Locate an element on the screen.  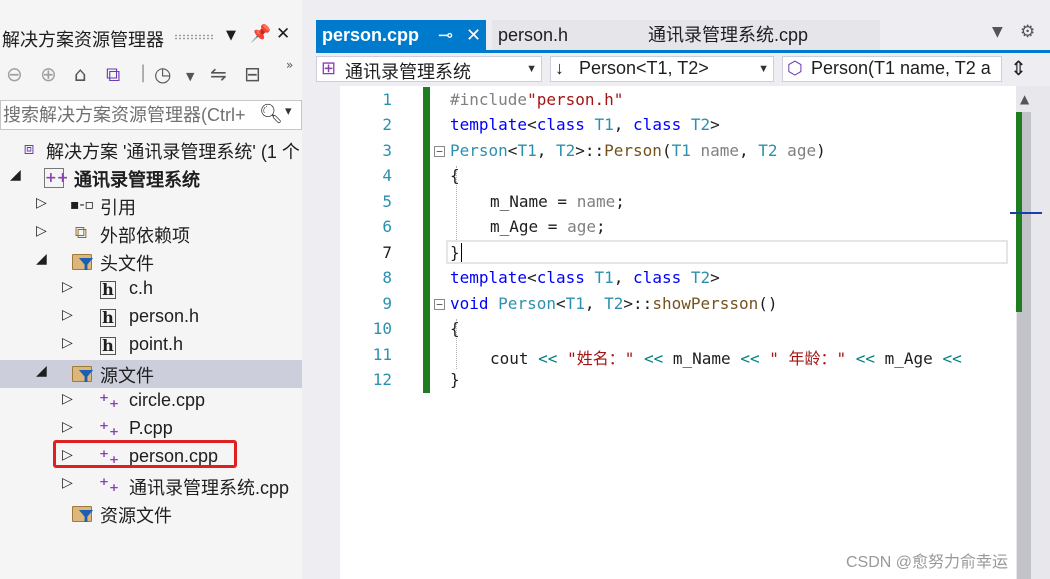
toolbar-overflow-icon: » is located at coordinates (289, 65).